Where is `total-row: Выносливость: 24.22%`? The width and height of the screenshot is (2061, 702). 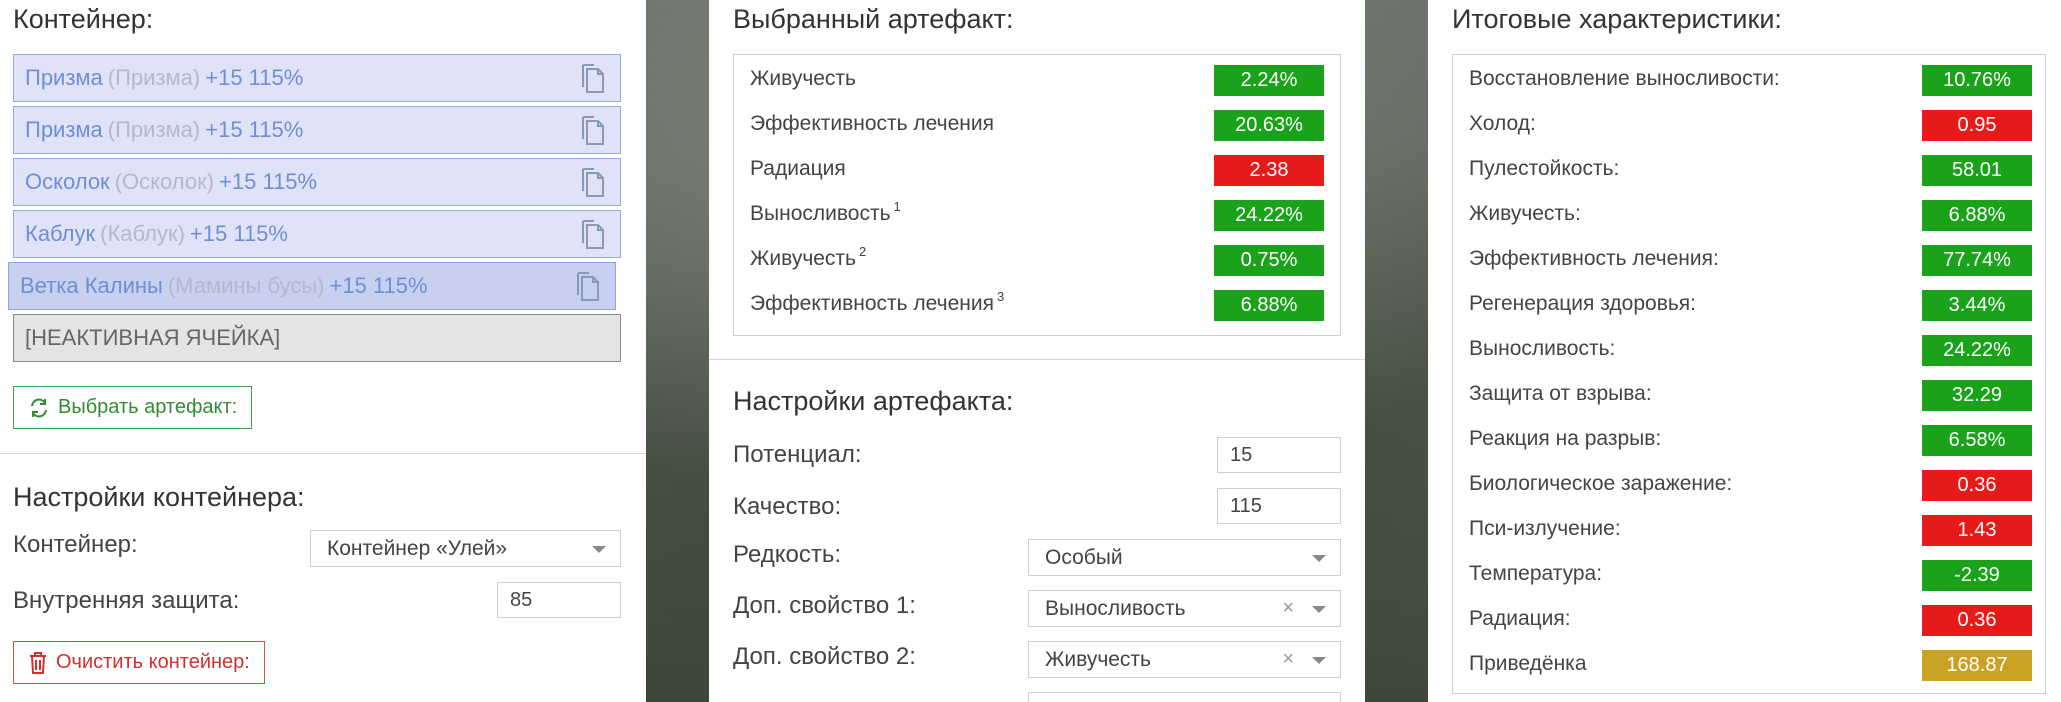
total-row: Выносливость: 24.22% is located at coordinates (1749, 351).